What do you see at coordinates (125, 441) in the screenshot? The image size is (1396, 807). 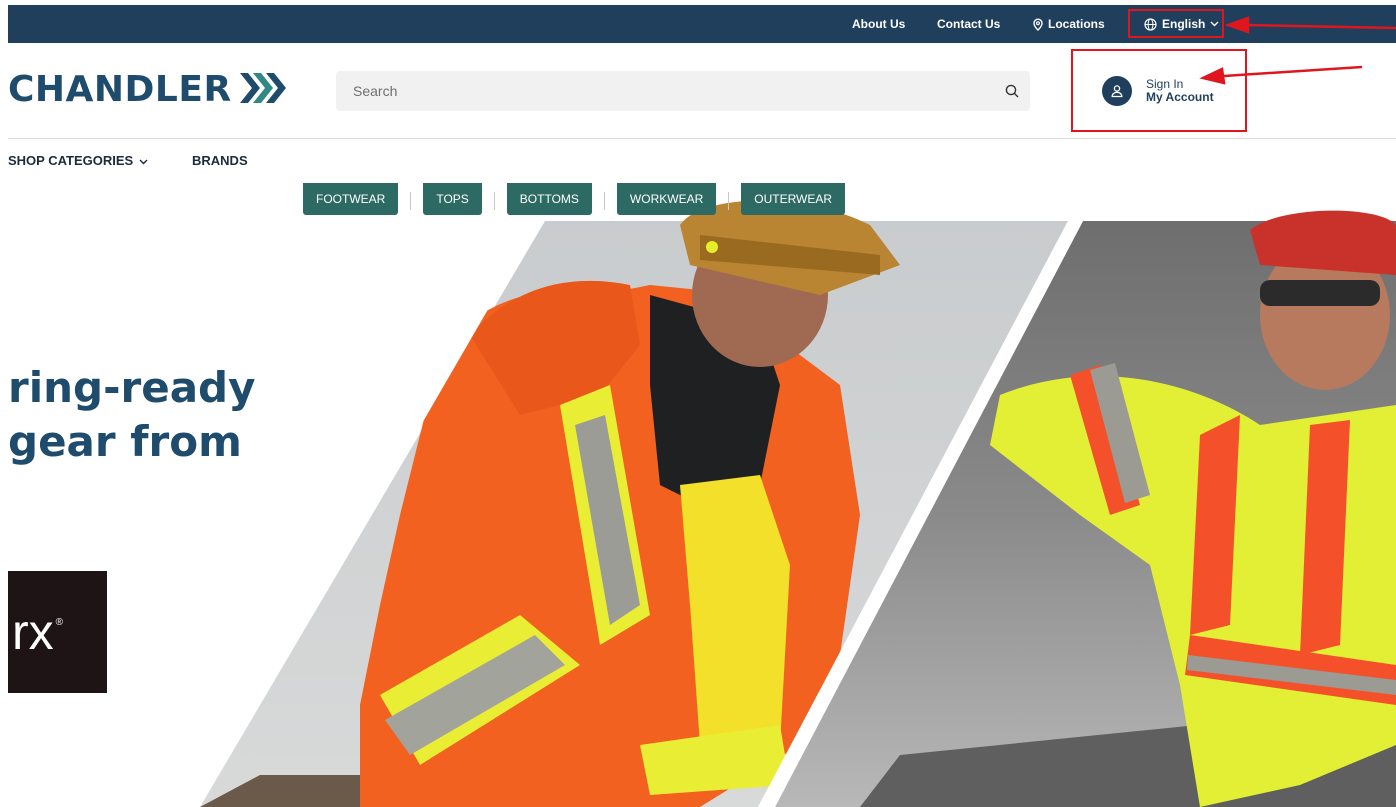 I see `hero-headline-line2: gear from` at bounding box center [125, 441].